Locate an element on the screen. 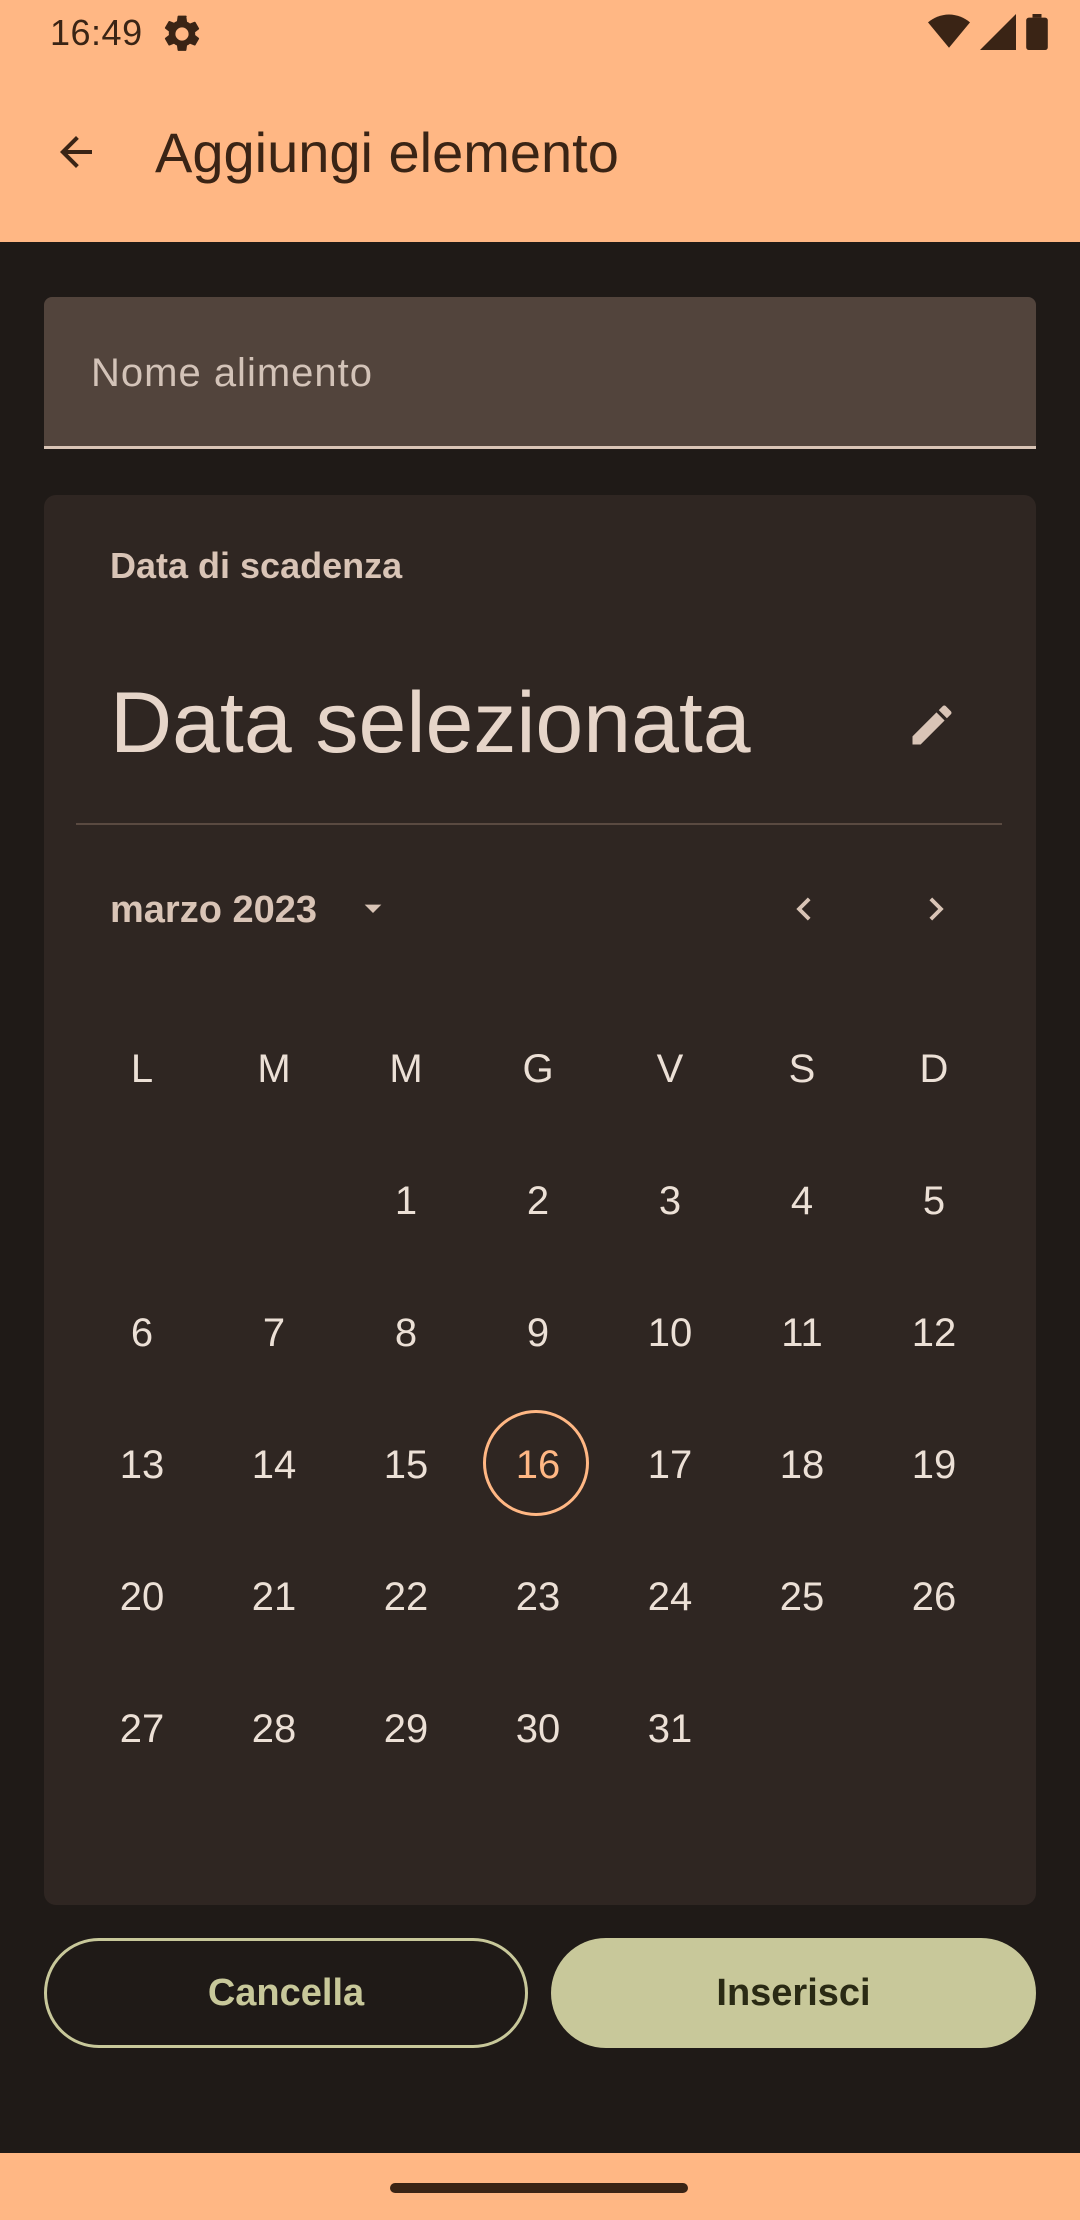  calendar-day-label: 2 is located at coordinates (538, 1200).